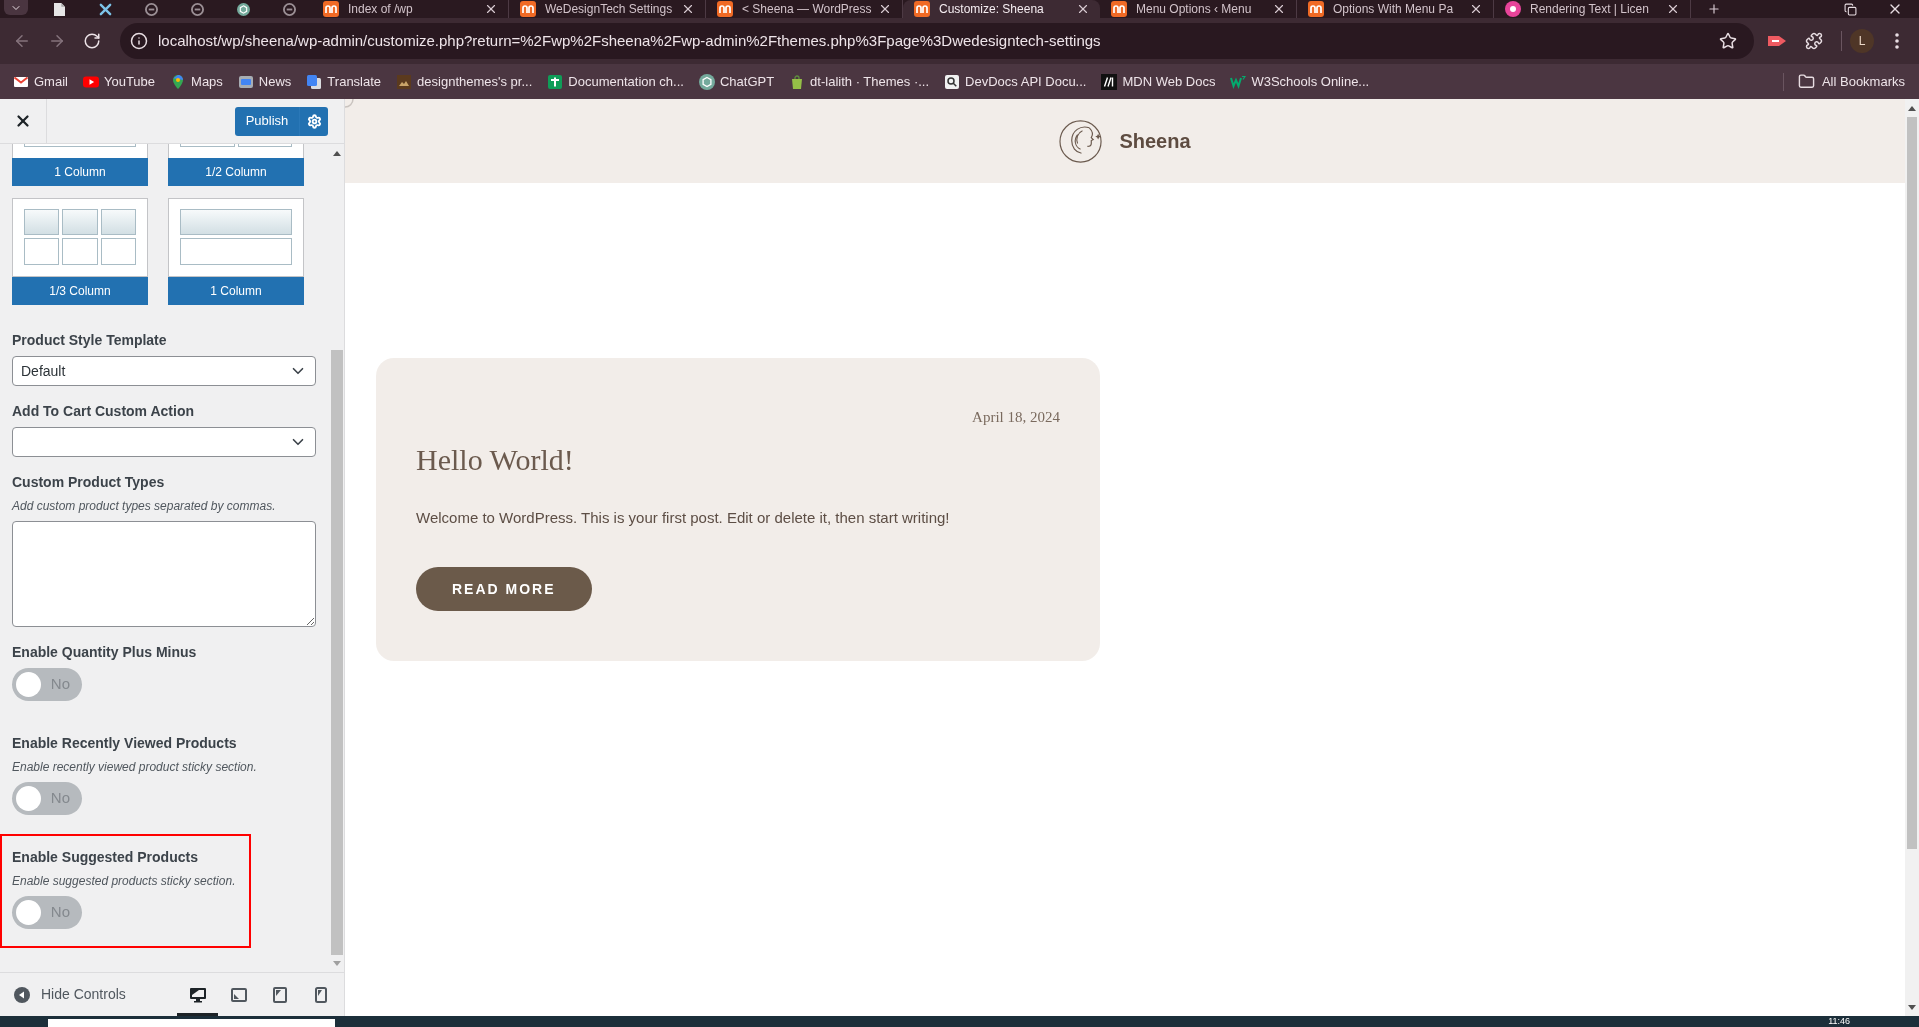 The height and width of the screenshot is (1027, 1919). What do you see at coordinates (1814, 41) in the screenshot?
I see `puzzle-icon` at bounding box center [1814, 41].